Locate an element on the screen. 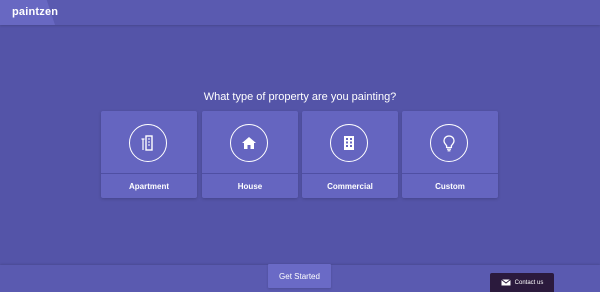  building-icon is located at coordinates (349, 143).